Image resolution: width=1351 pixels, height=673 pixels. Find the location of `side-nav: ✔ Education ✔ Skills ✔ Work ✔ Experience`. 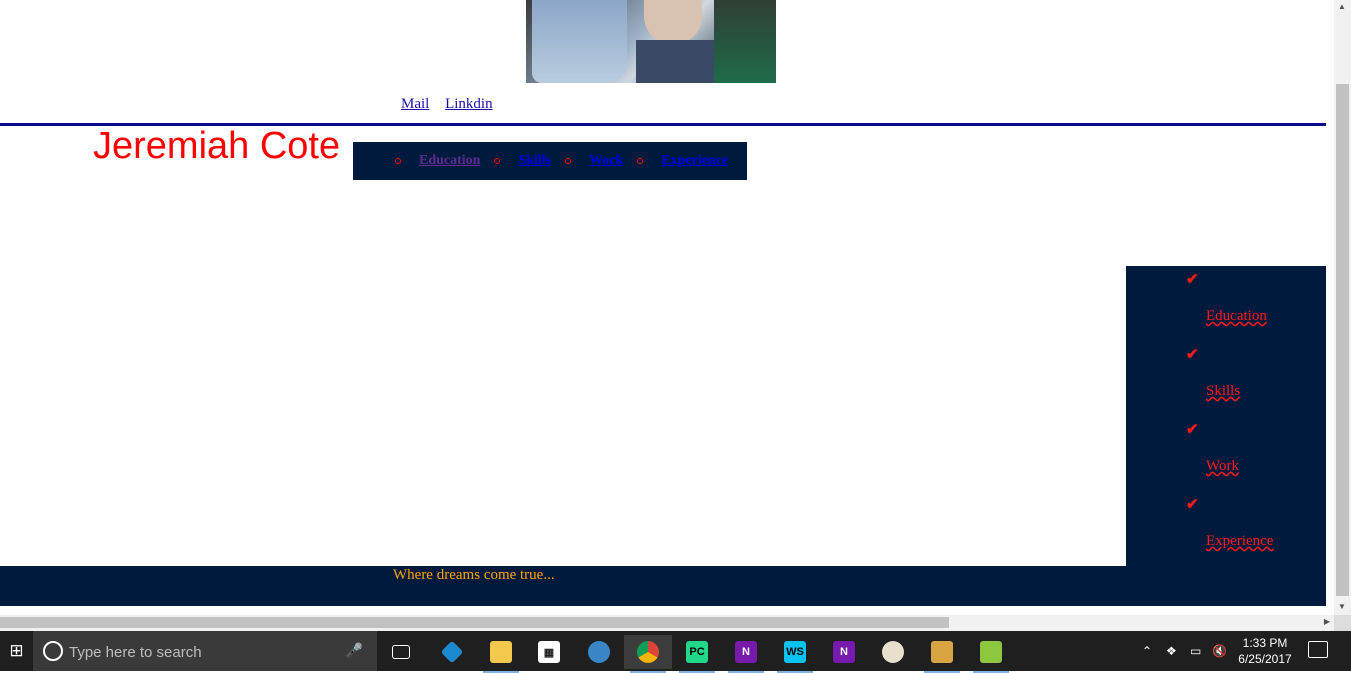

side-nav: ✔ Education ✔ Skills ✔ Work ✔ Experience is located at coordinates (1226, 416).